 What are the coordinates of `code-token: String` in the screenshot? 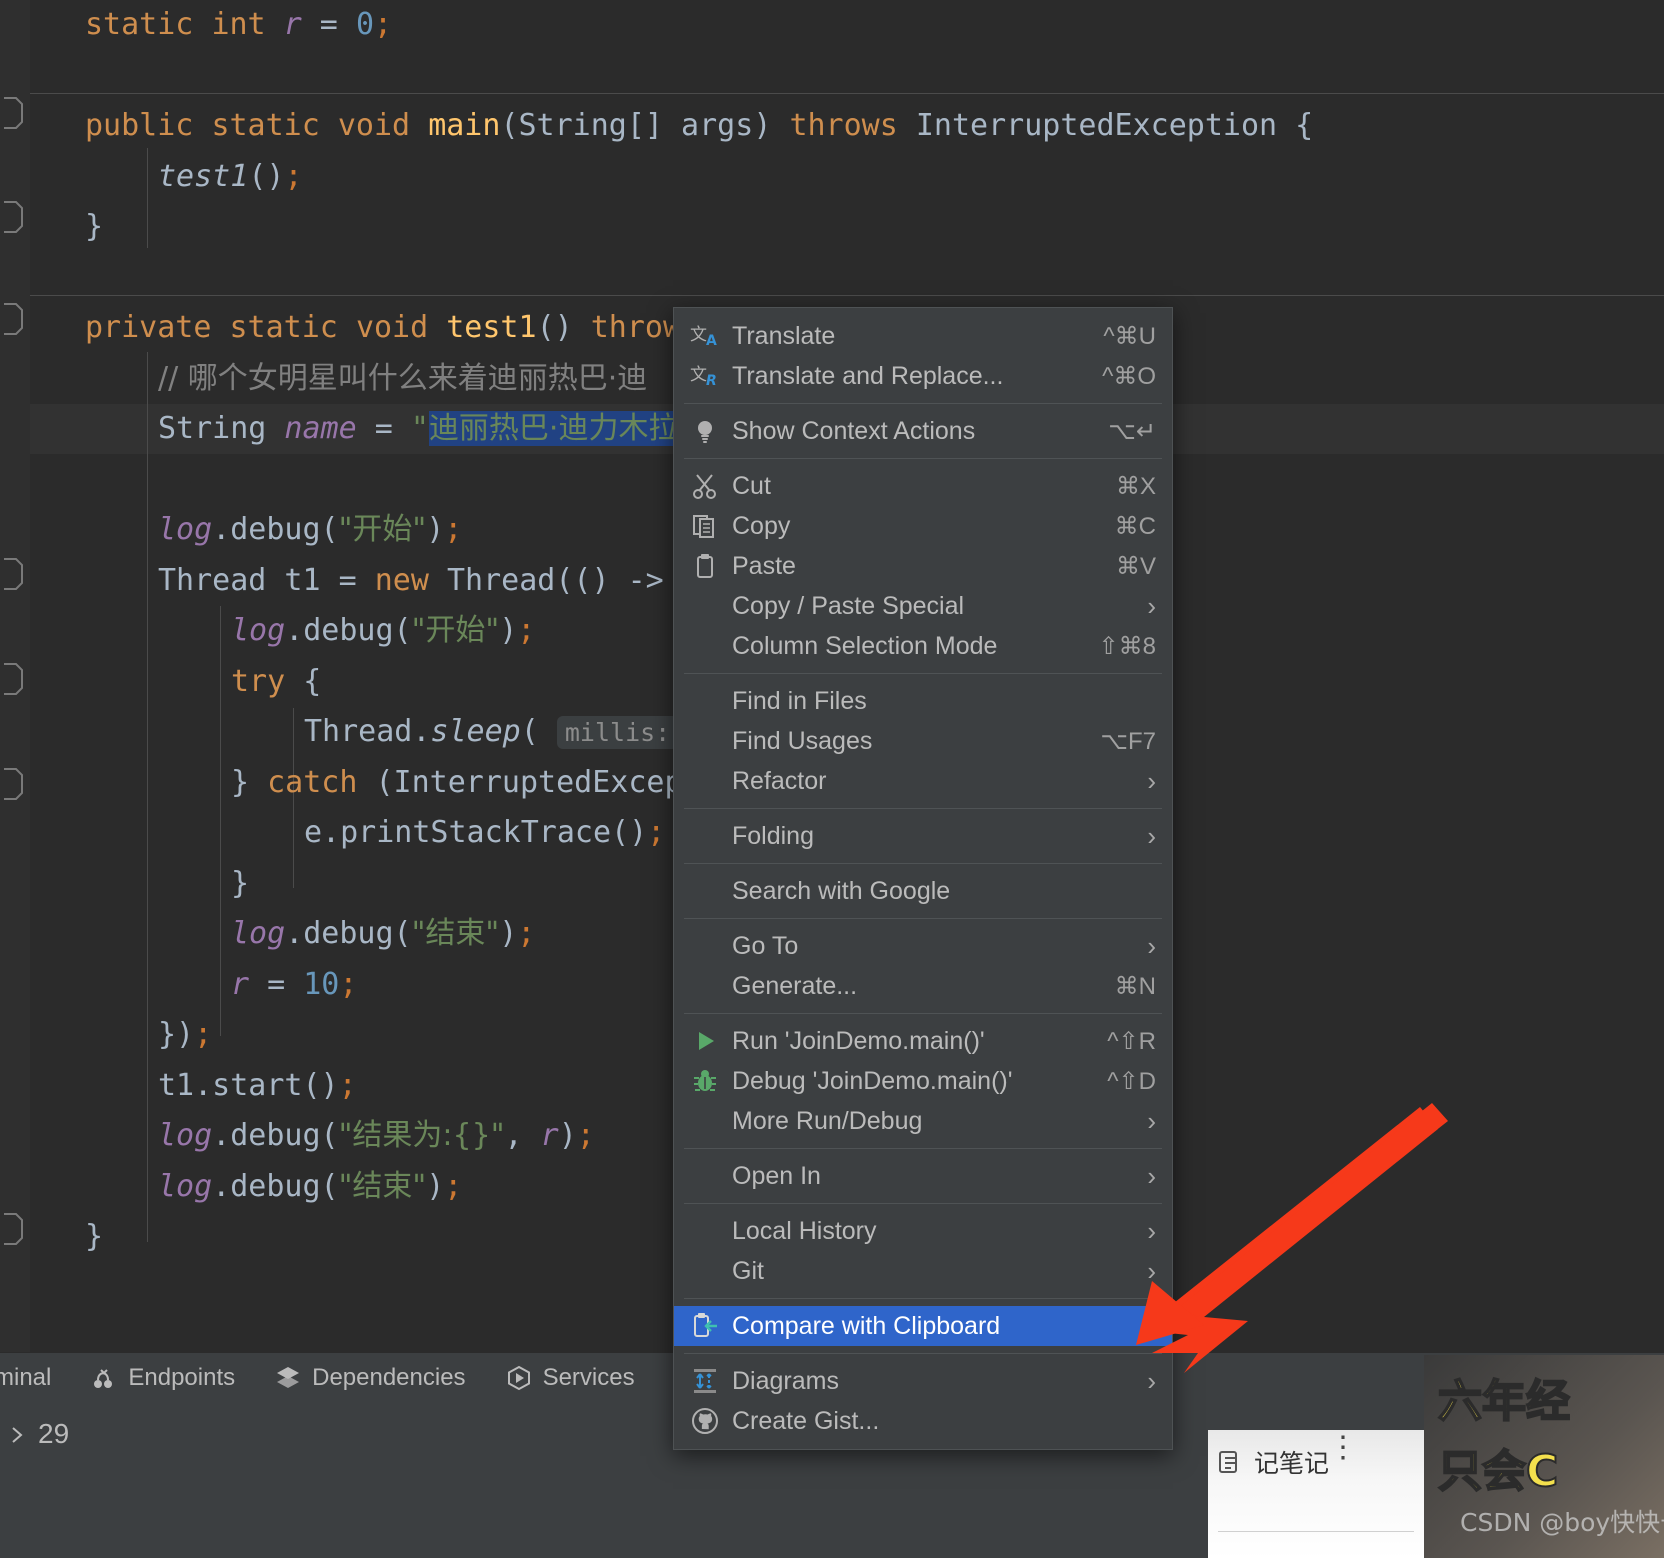 It's located at (212, 428).